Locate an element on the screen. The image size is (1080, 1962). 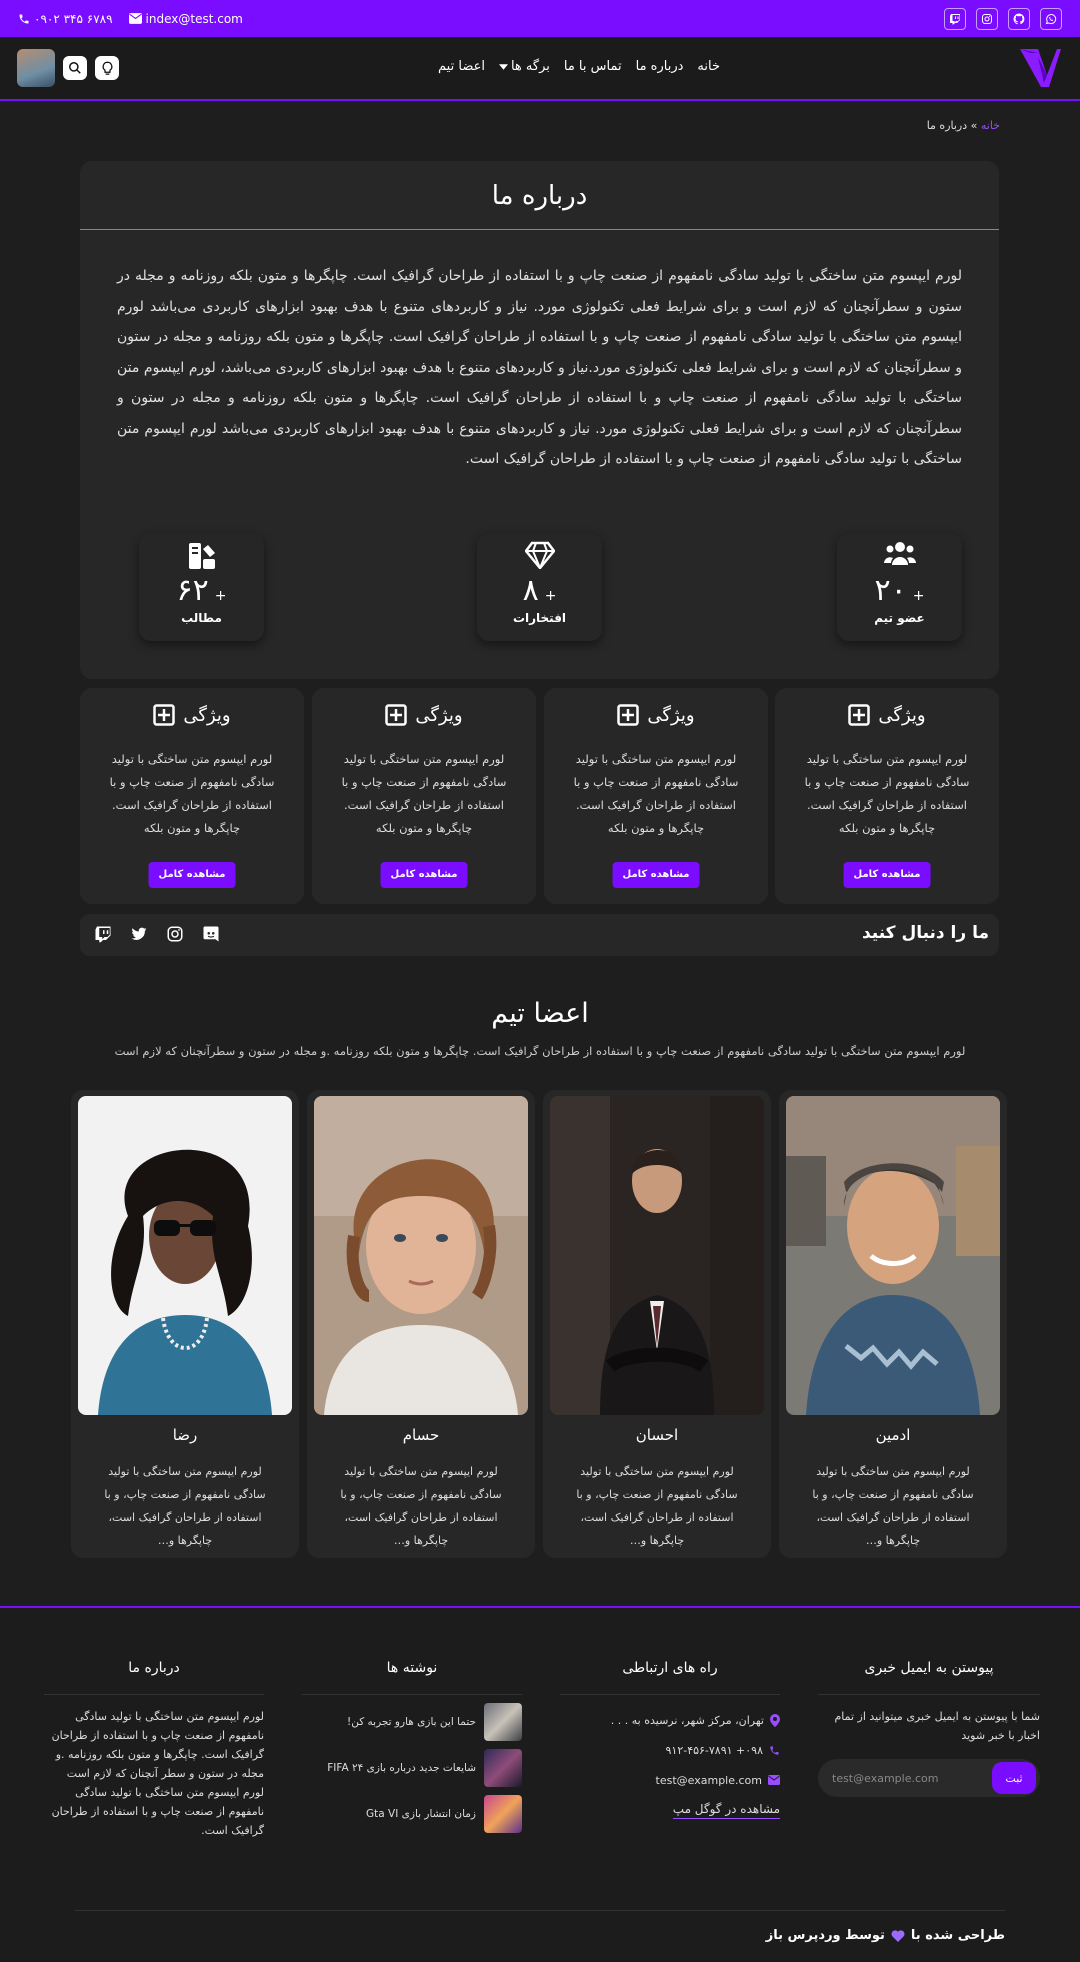
top-socials is located at coordinates (1003, 18).